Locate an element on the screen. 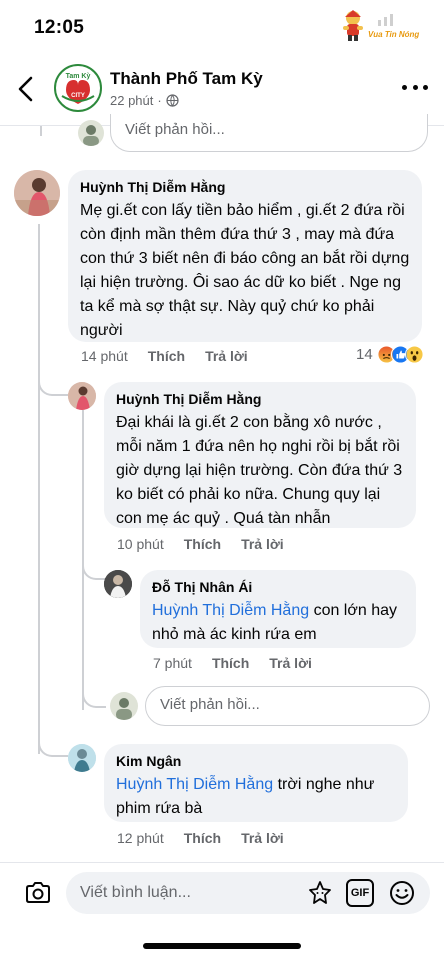  signal-icon is located at coordinates (385, 20).